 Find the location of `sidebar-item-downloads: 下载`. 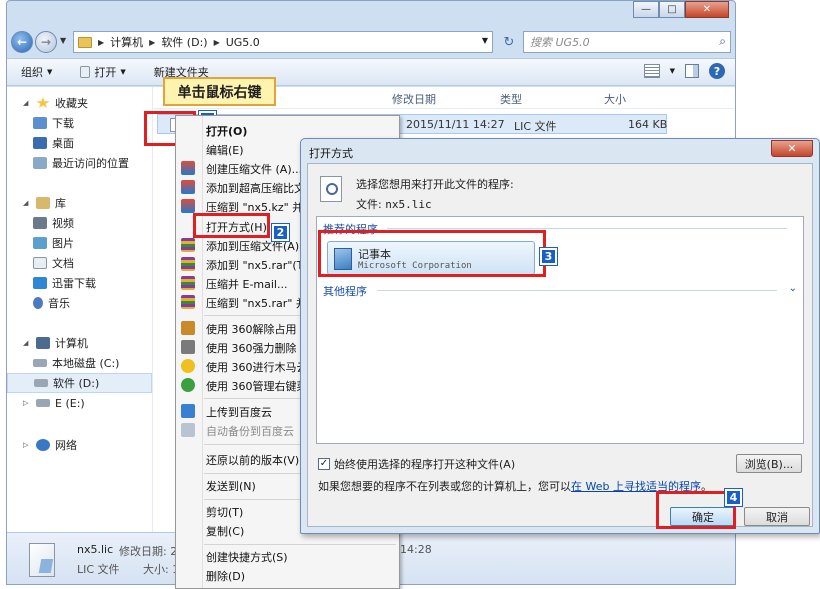

sidebar-item-downloads: 下载 is located at coordinates (79, 123).